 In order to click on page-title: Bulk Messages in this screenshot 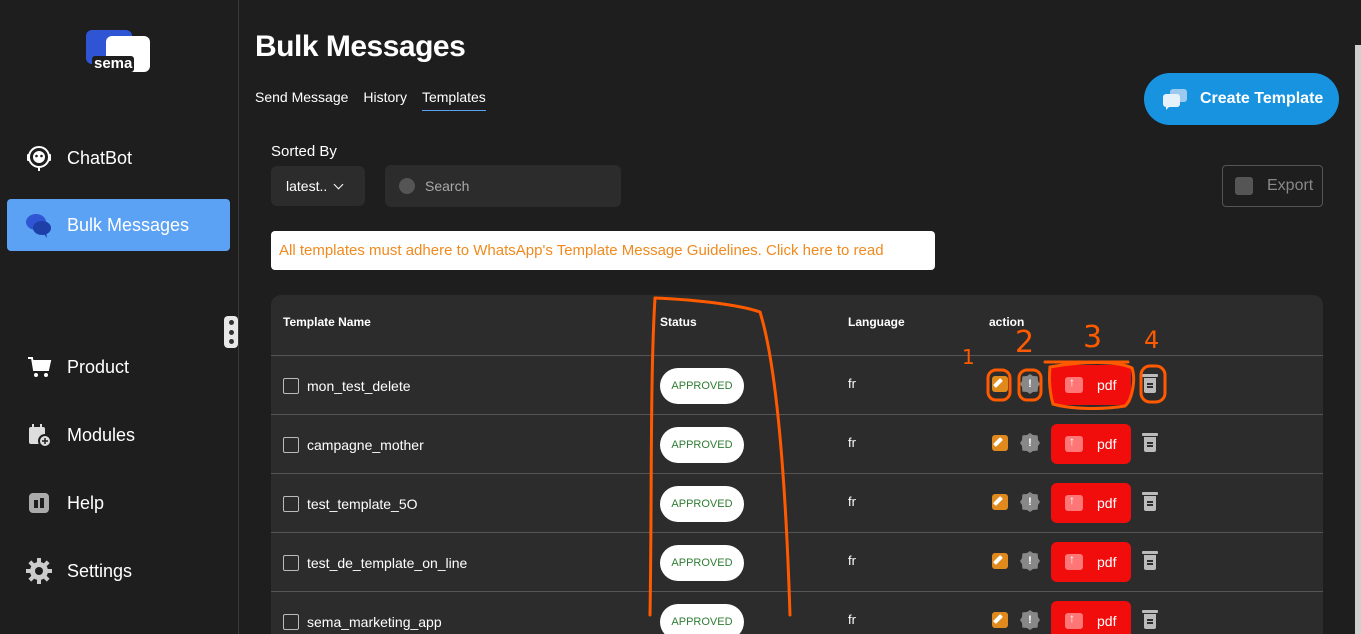, I will do `click(360, 46)`.